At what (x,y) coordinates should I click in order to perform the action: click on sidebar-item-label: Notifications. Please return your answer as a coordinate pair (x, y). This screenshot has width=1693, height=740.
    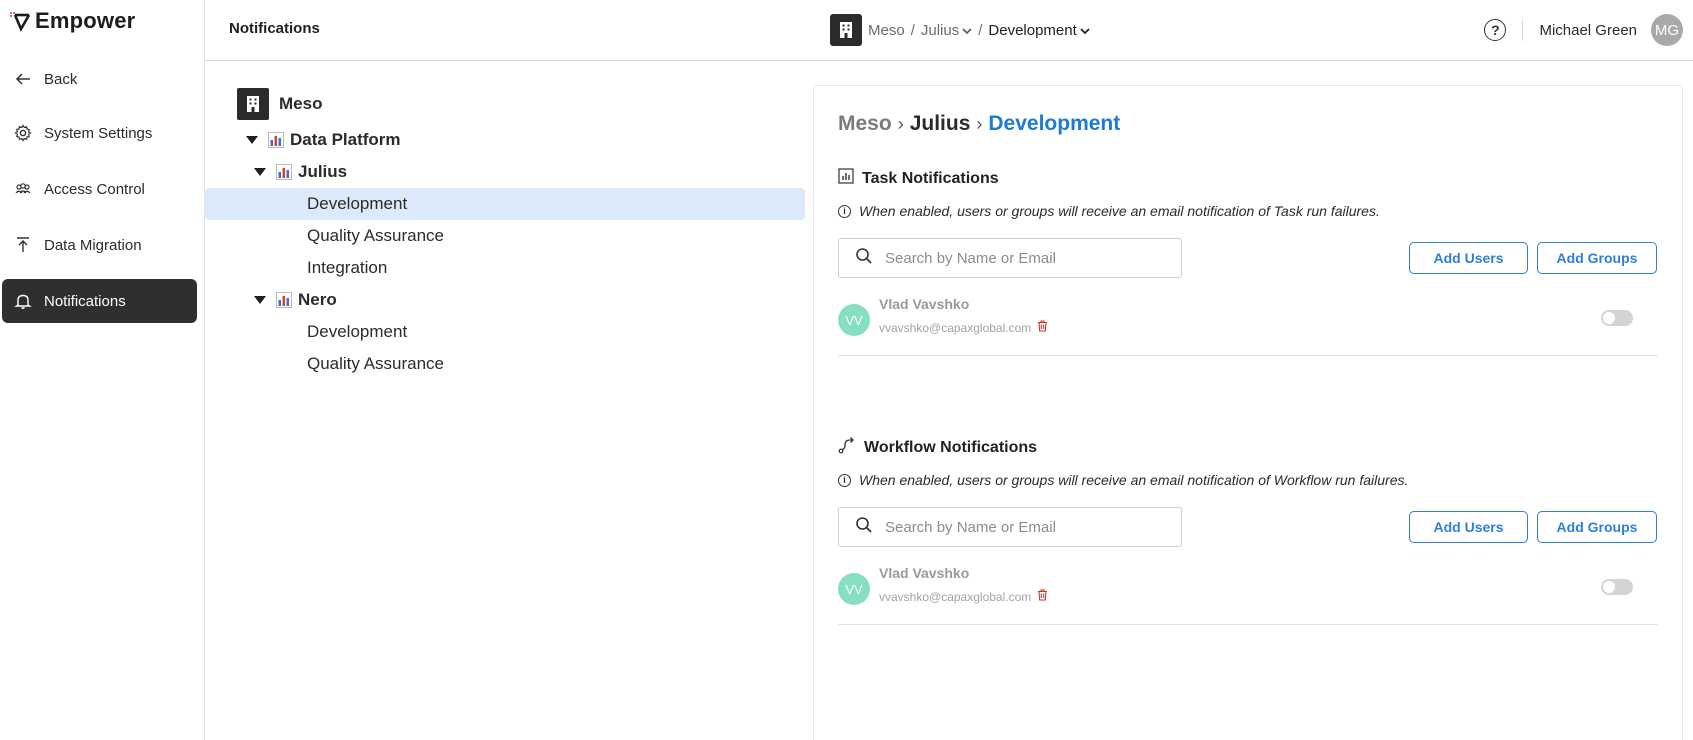
    Looking at the image, I should click on (85, 301).